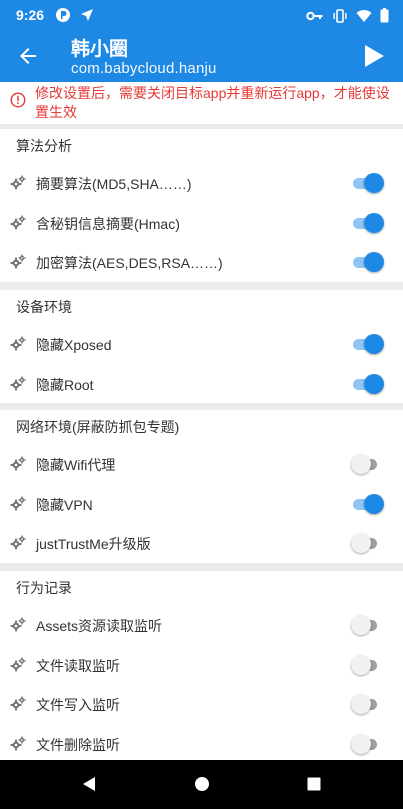  What do you see at coordinates (201, 543) in the screenshot?
I see `setting-row: justTrustMe升级版` at bounding box center [201, 543].